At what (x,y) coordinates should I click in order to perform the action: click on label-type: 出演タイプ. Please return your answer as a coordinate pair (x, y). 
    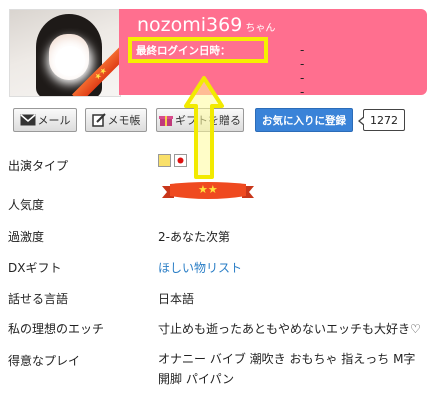
    Looking at the image, I should click on (38, 166).